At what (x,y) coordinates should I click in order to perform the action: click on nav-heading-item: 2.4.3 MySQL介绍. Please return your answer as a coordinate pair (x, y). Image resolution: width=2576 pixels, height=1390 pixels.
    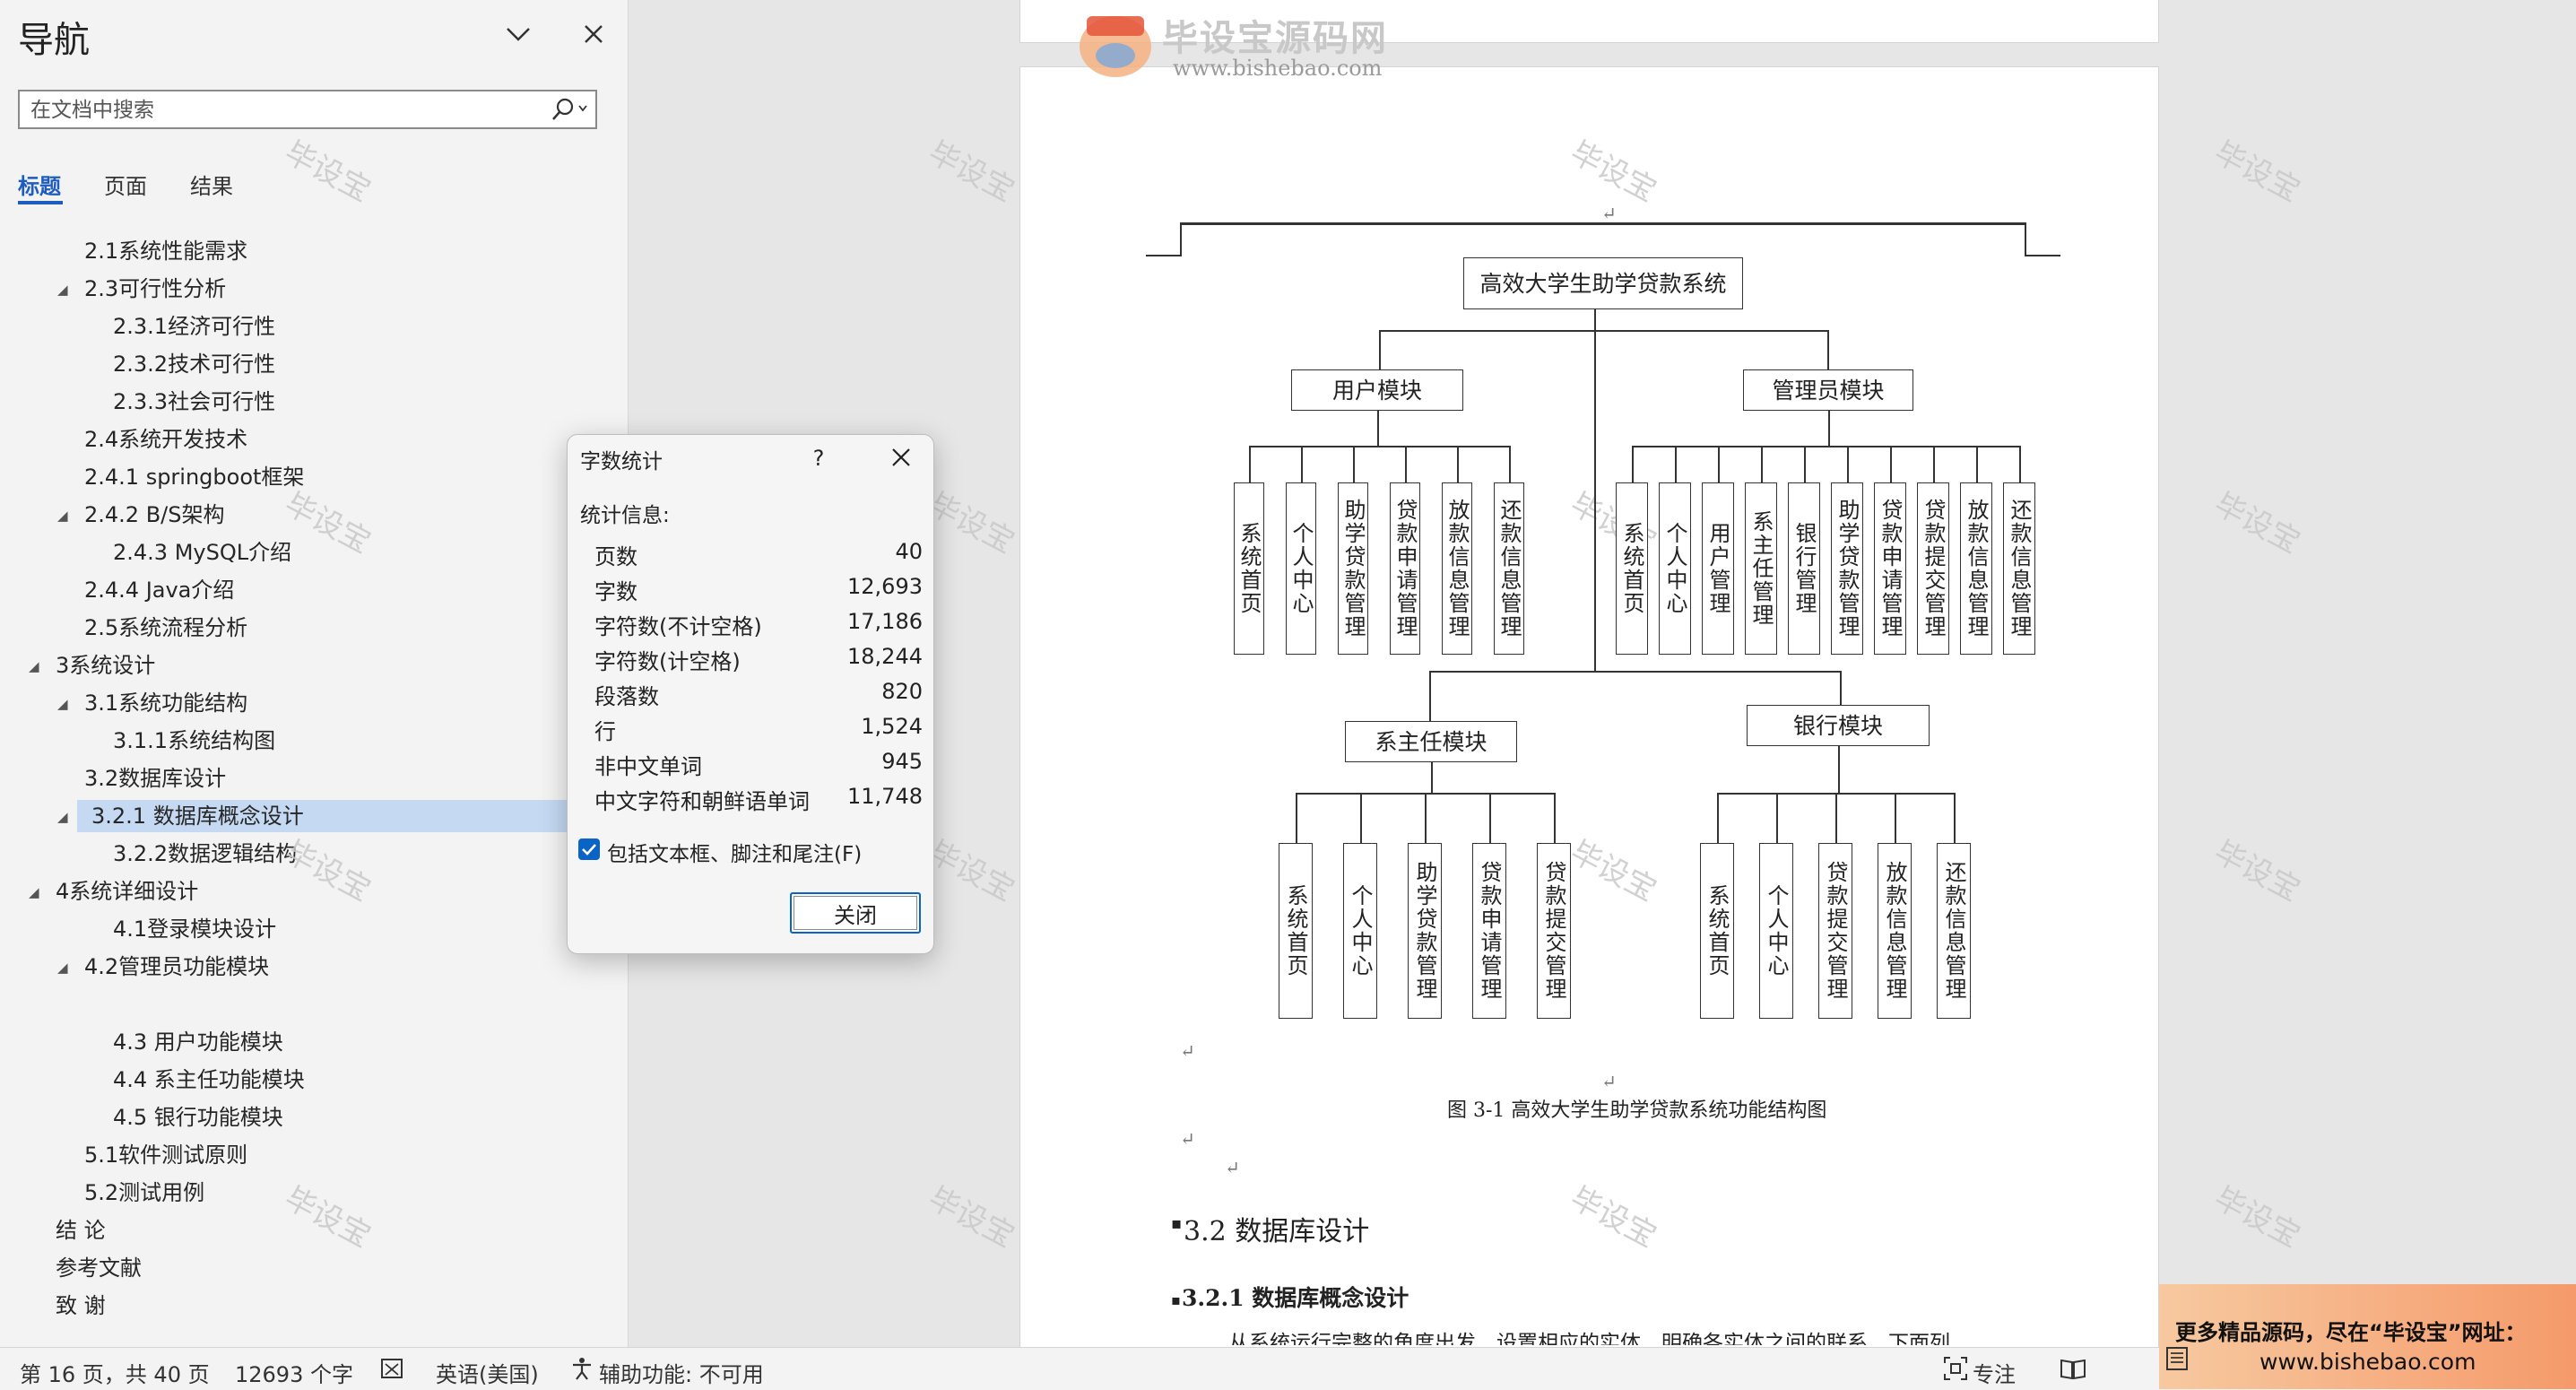
    Looking at the image, I should click on (202, 552).